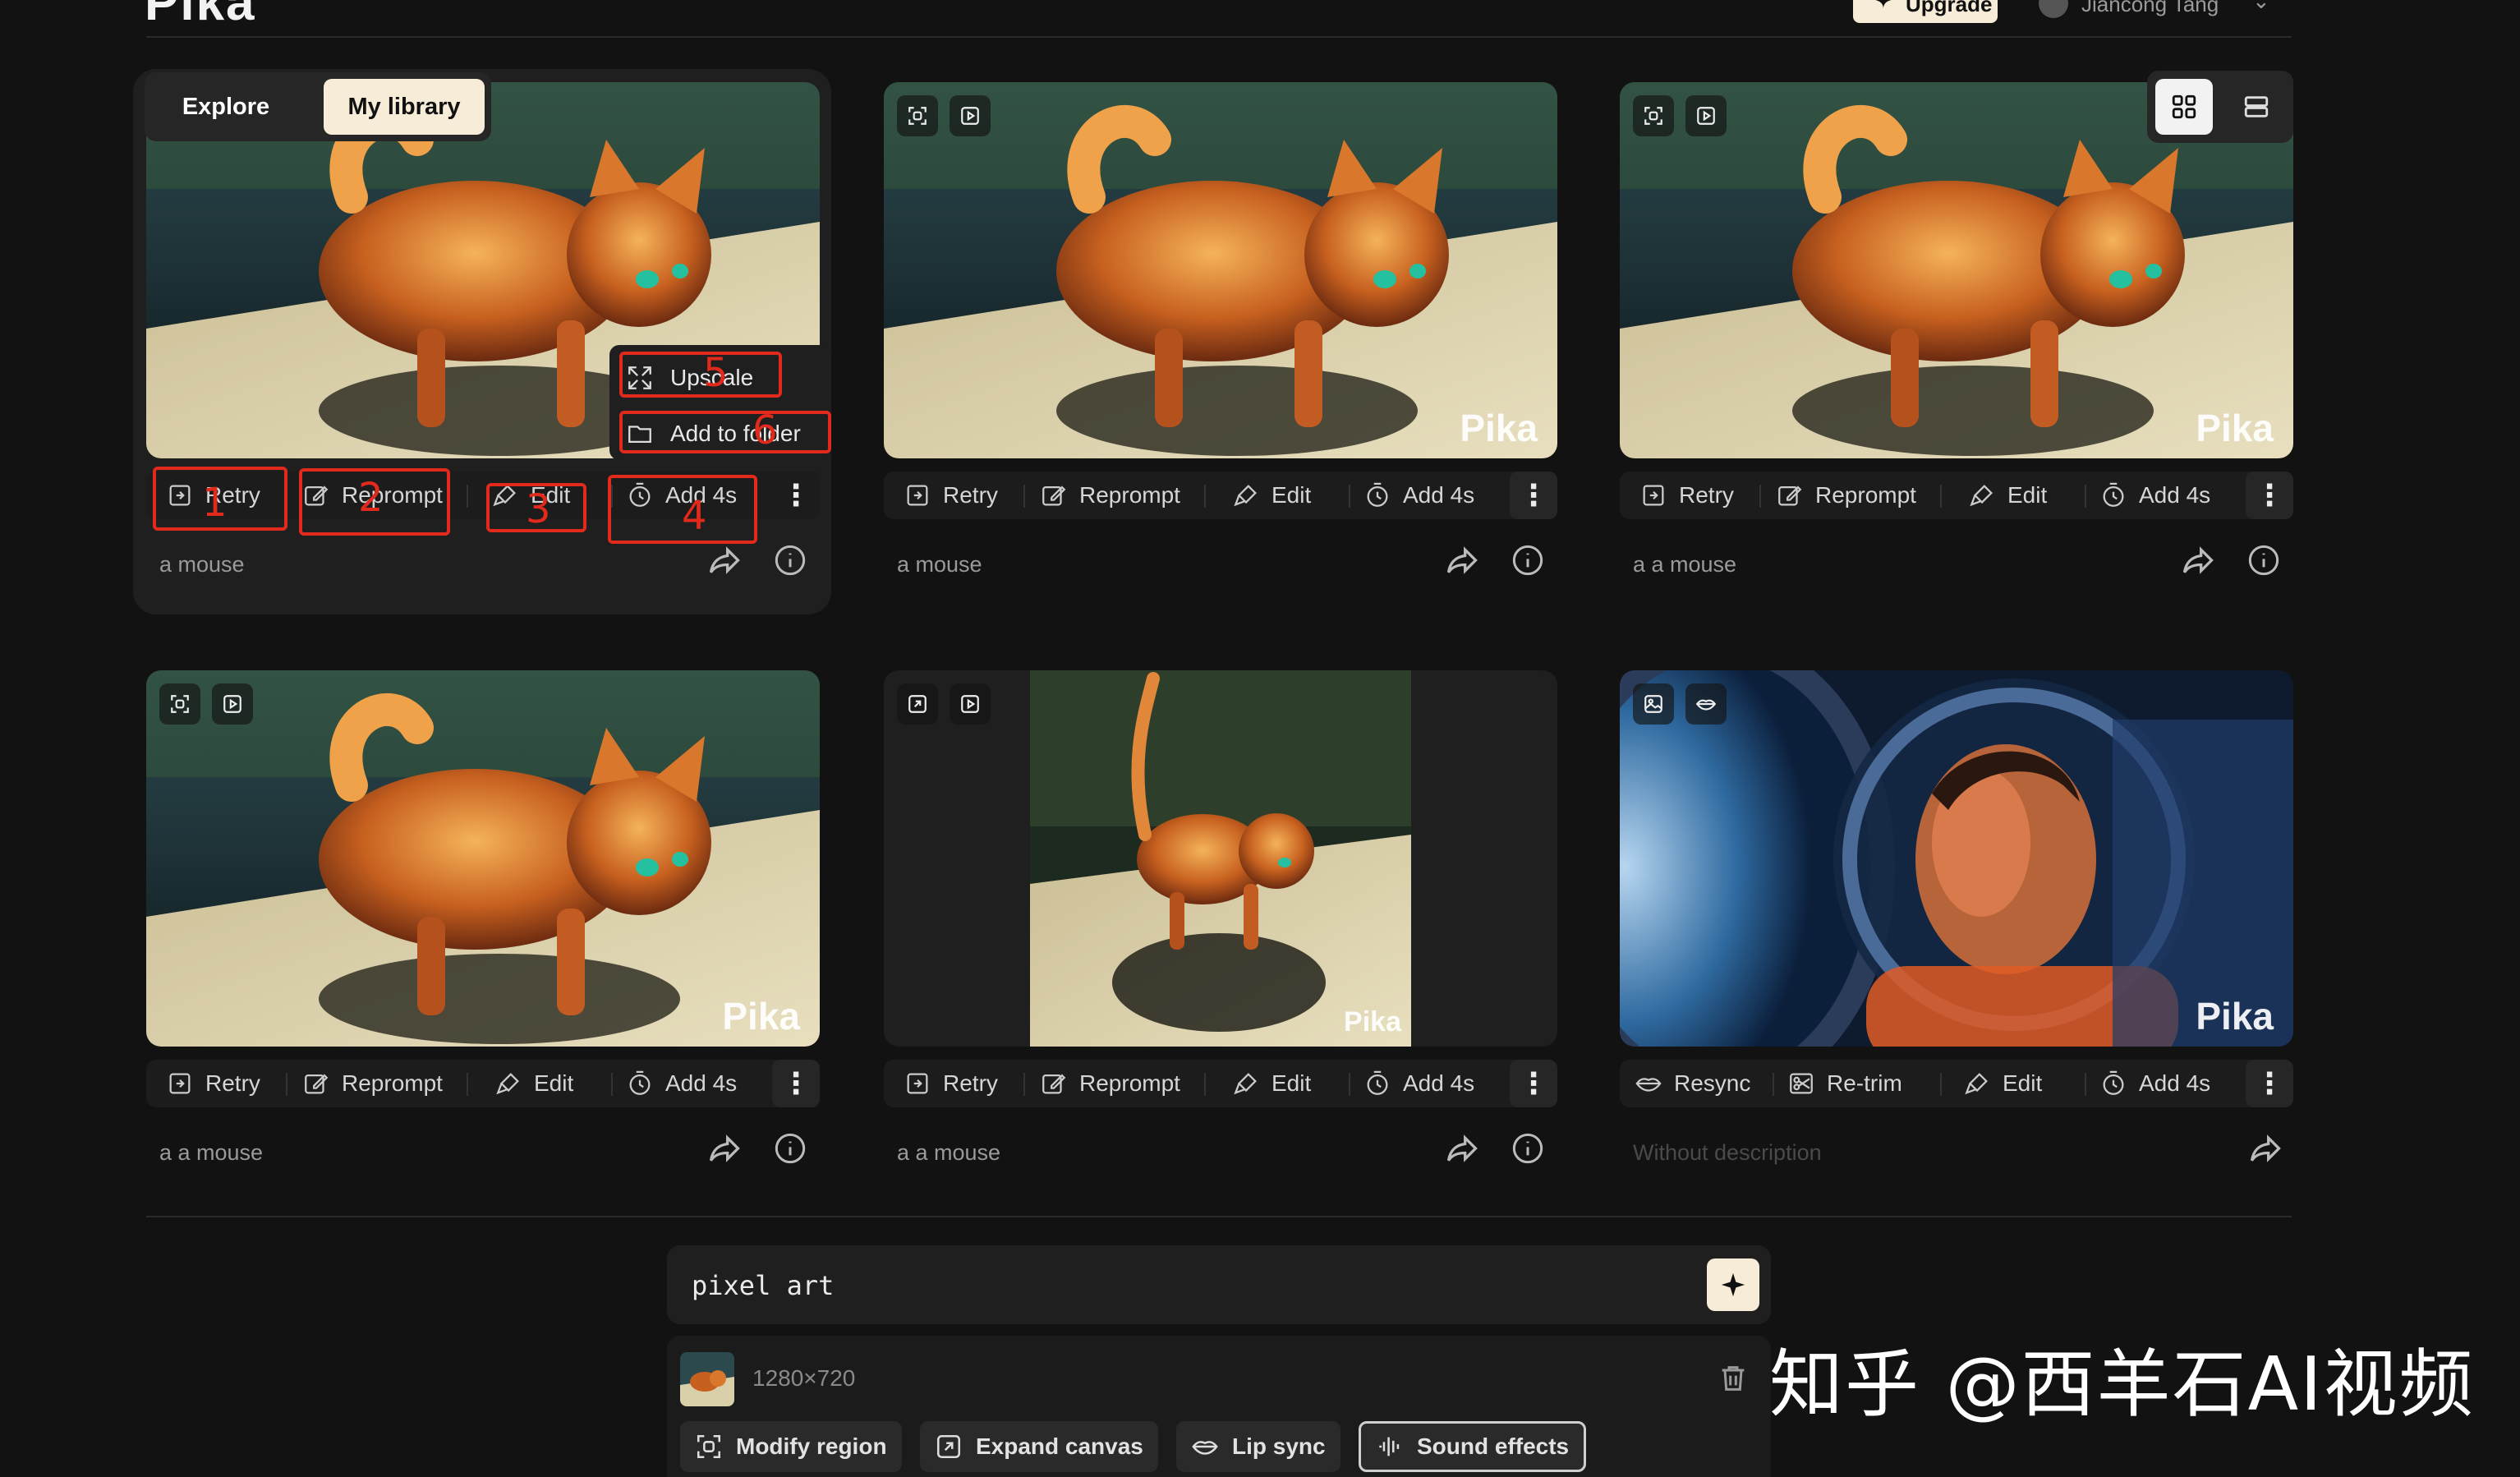  Describe the element at coordinates (1389, 1446) in the screenshot. I see `waveform-icon` at that location.